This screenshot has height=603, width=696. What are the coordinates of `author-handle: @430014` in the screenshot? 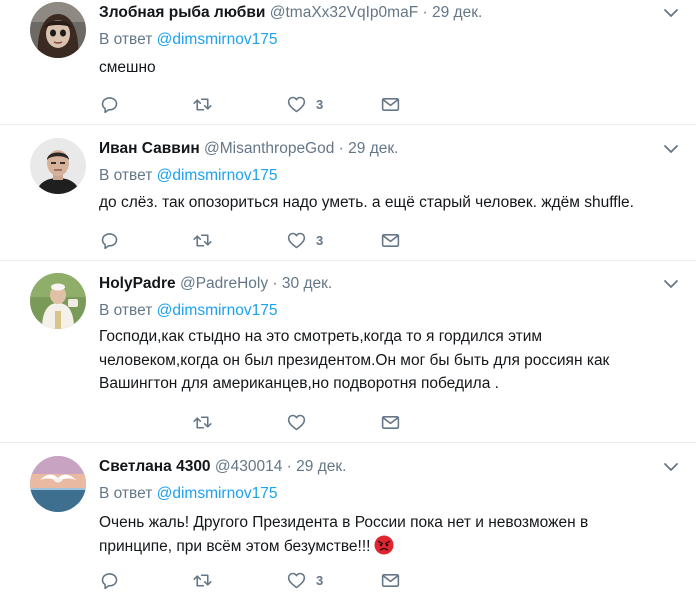 It's located at (248, 466).